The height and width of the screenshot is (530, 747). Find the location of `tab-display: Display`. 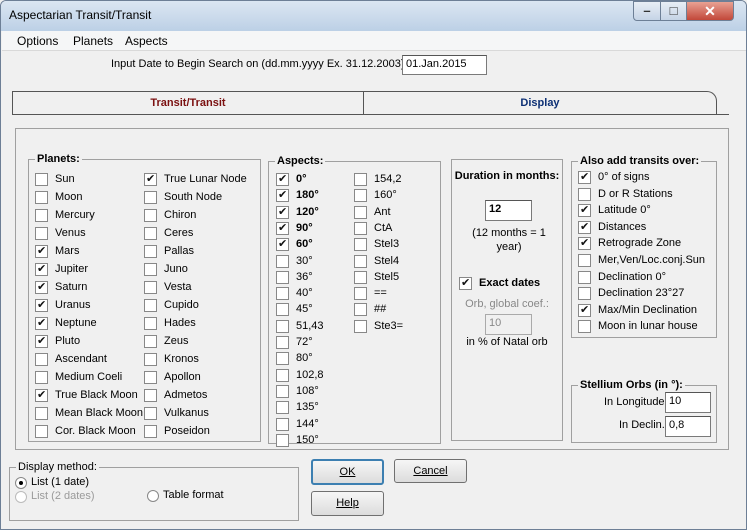

tab-display: Display is located at coordinates (540, 103).